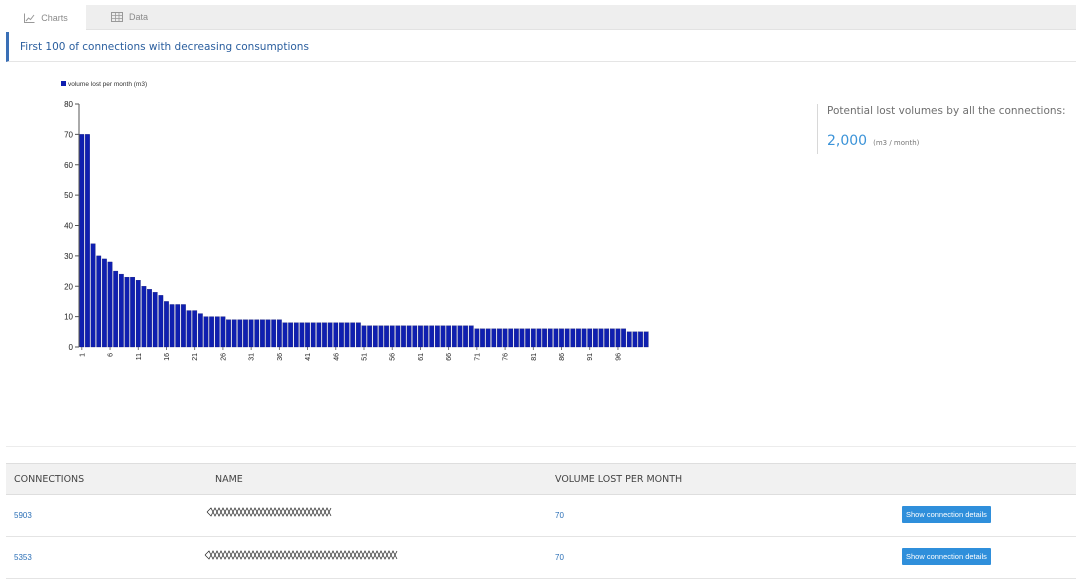  What do you see at coordinates (68, 165) in the screenshot?
I see `y-tick-label: 60` at bounding box center [68, 165].